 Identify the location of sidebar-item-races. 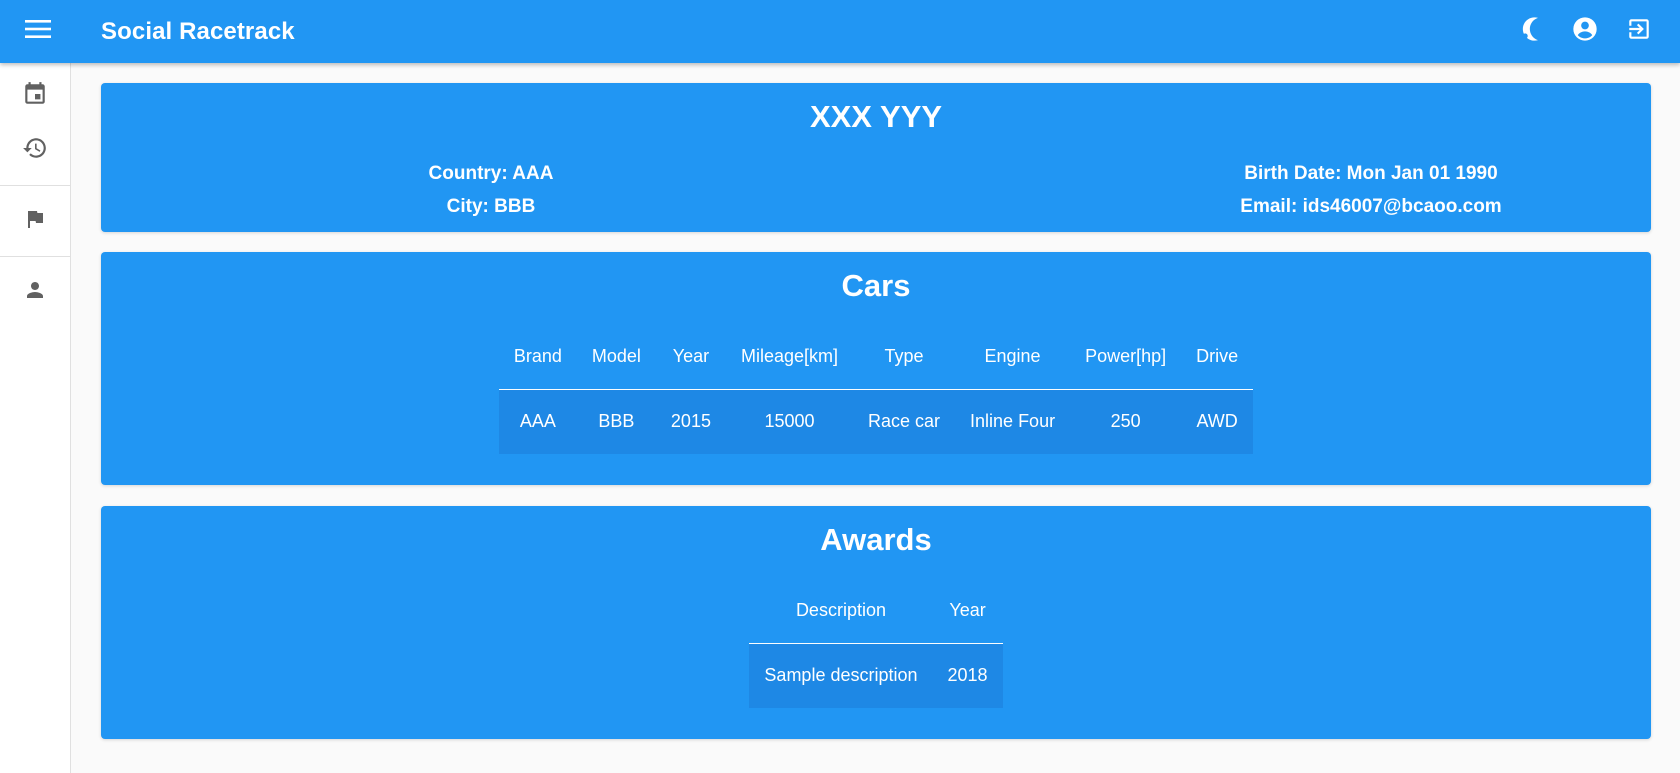
(35, 221).